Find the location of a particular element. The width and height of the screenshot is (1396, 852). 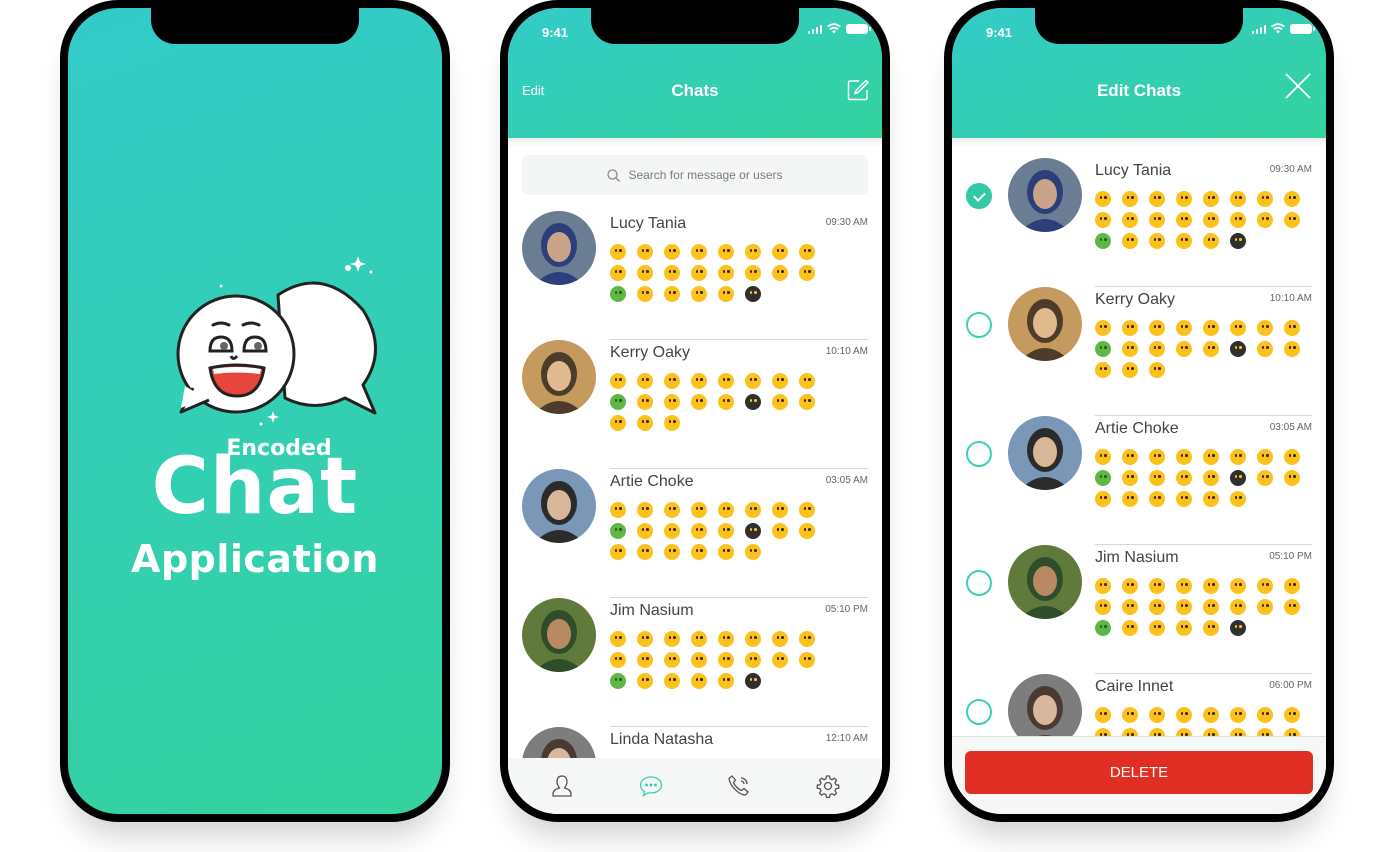

message-time: 03:05 AM is located at coordinates (846, 480).